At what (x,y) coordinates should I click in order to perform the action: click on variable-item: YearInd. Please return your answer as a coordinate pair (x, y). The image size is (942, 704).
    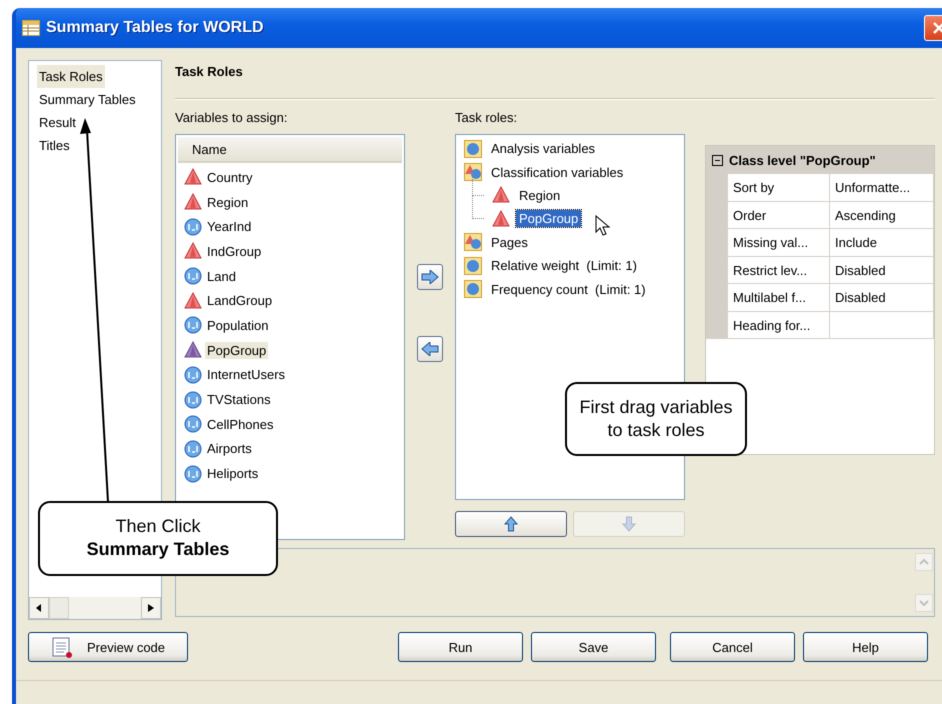
    Looking at the image, I should click on (229, 227).